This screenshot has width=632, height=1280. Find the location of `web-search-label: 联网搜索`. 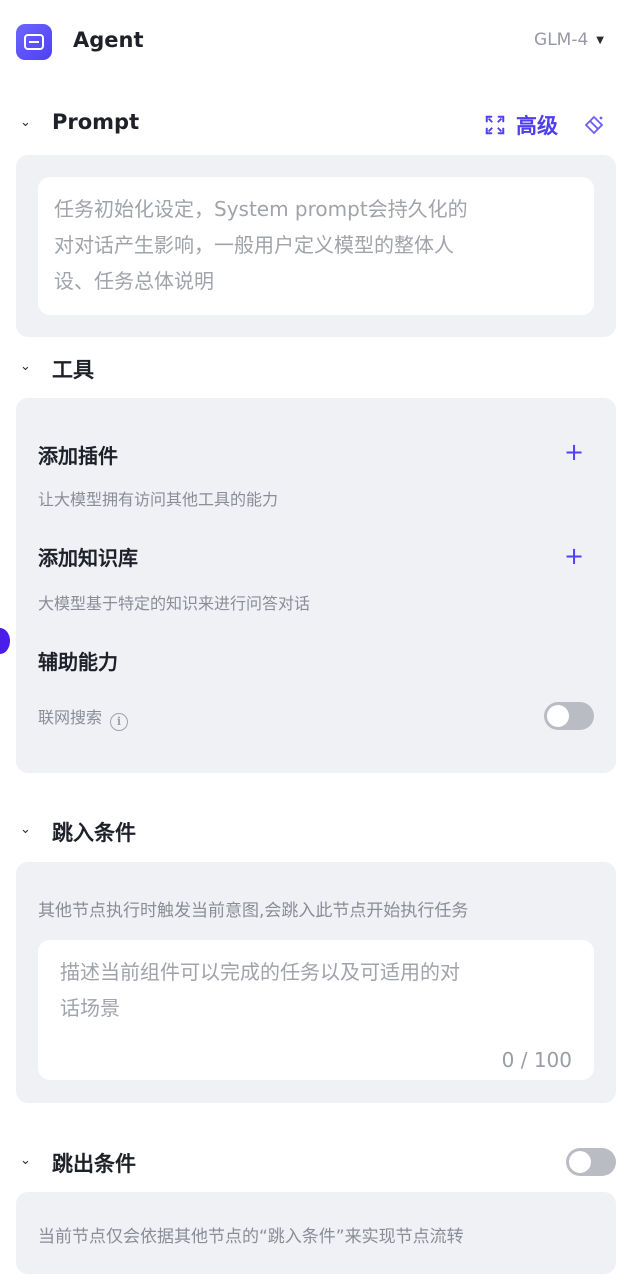

web-search-label: 联网搜索 is located at coordinates (70, 717).